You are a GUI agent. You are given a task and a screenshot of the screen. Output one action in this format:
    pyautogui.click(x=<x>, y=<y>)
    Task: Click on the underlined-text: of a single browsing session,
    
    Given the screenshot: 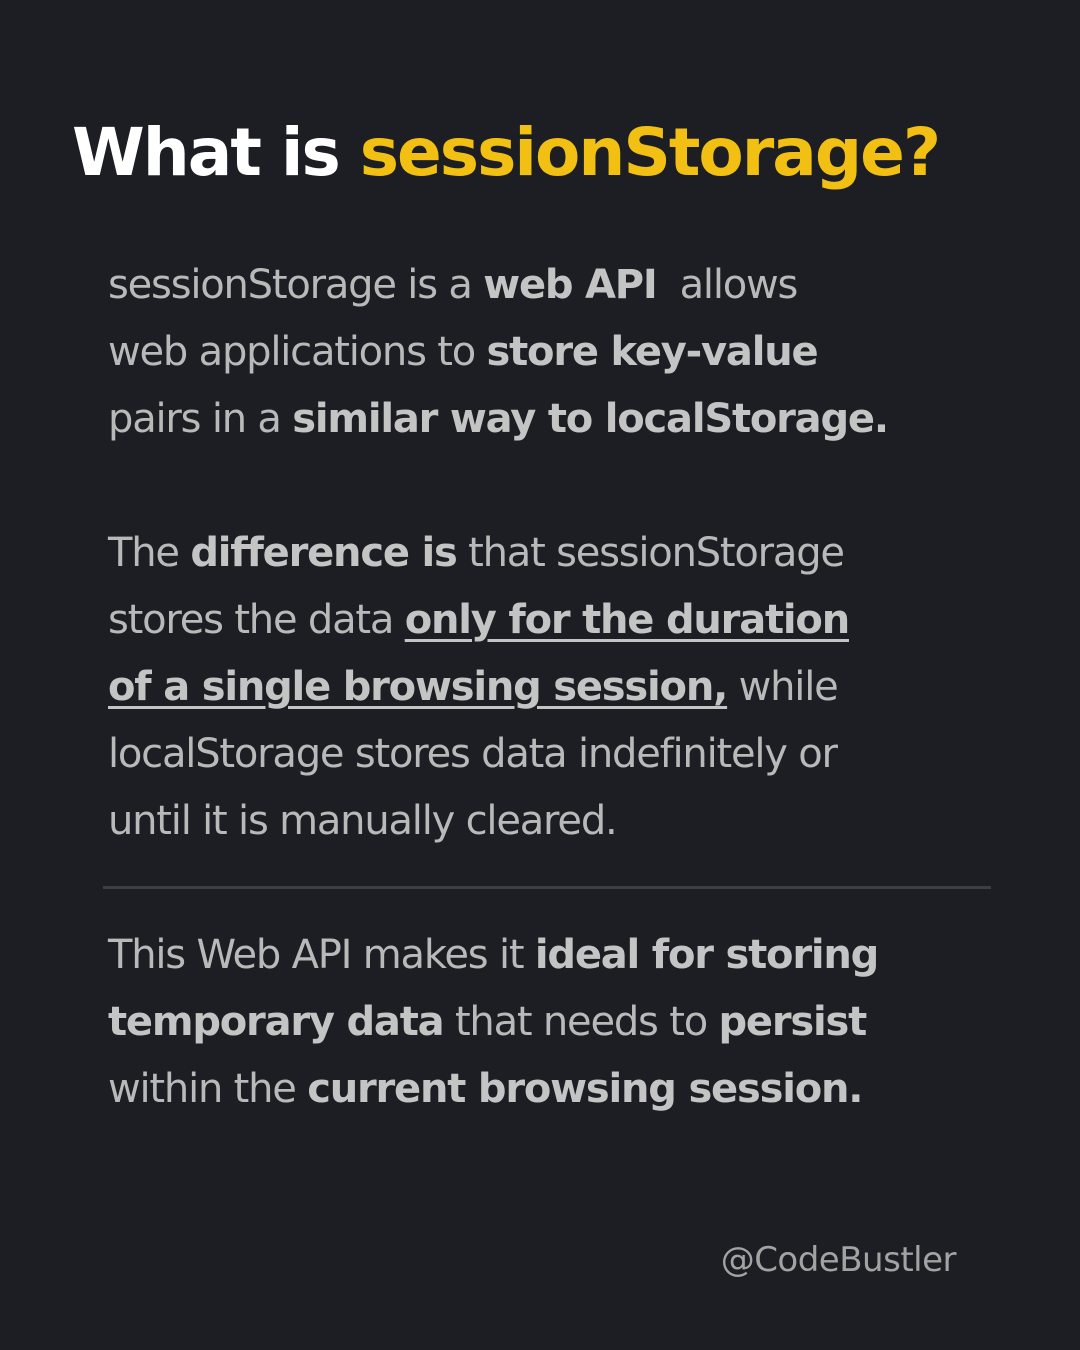 What is the action you would take?
    pyautogui.click(x=418, y=687)
    